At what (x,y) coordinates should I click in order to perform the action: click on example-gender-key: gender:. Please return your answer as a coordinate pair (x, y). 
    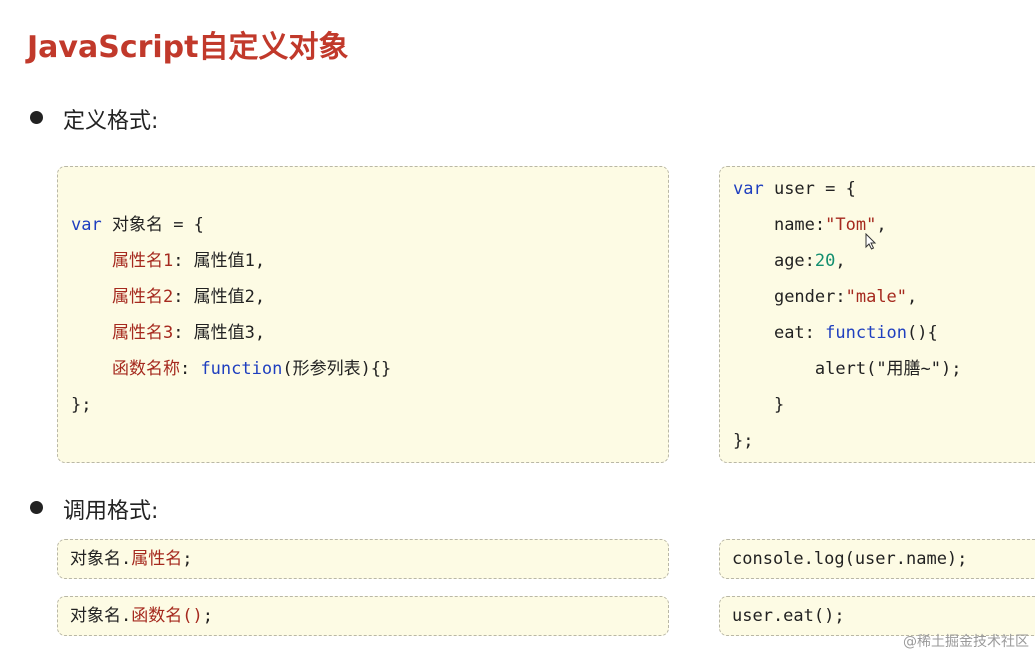
    Looking at the image, I should click on (809, 297).